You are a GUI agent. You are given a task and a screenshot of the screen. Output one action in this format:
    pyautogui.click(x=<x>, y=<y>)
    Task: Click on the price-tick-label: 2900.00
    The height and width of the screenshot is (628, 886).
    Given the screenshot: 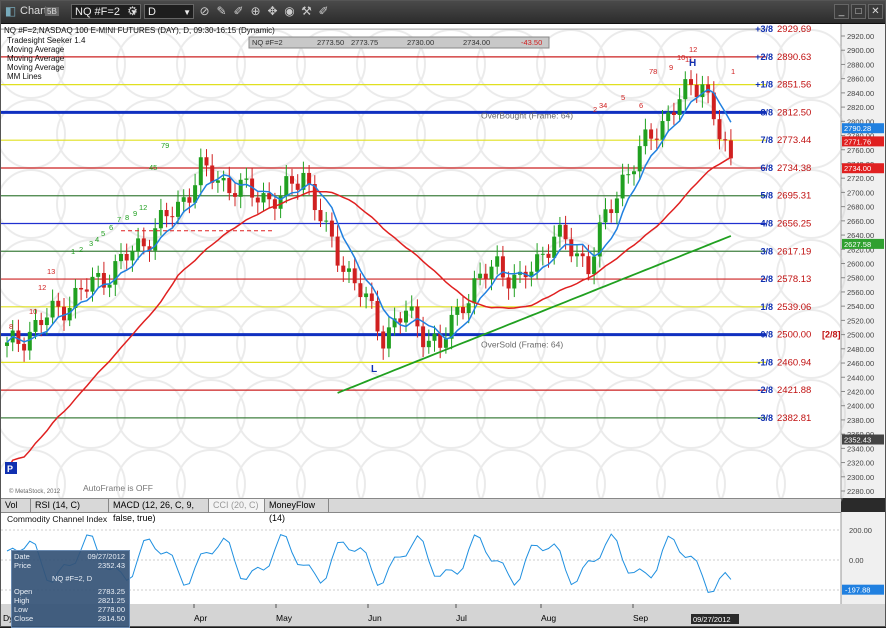 What is the action you would take?
    pyautogui.click(x=860, y=50)
    